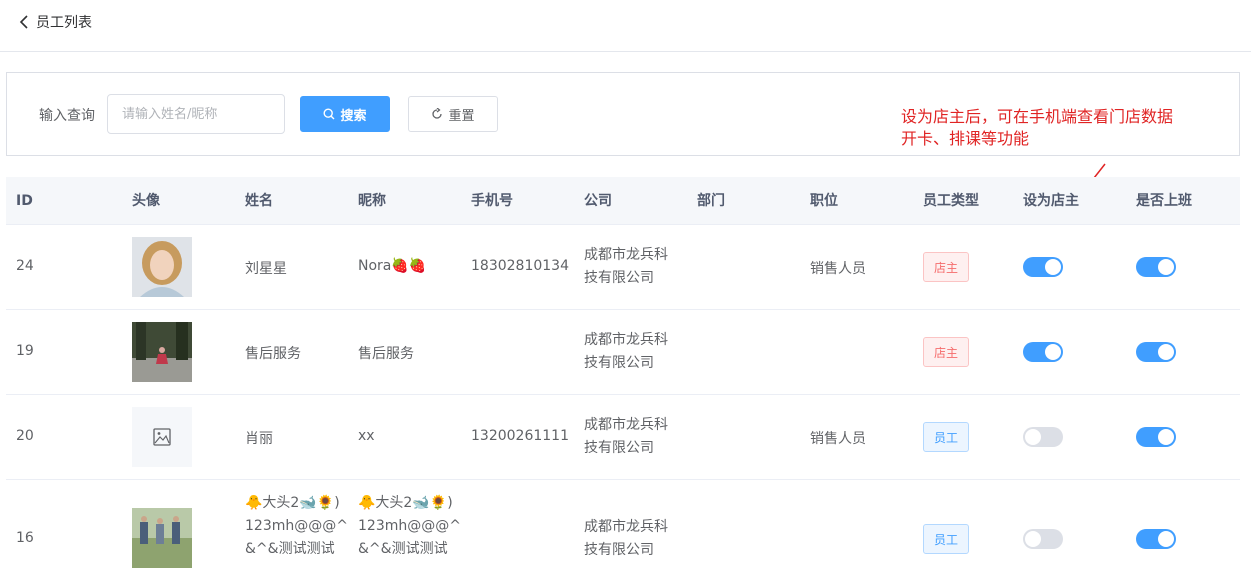  Describe the element at coordinates (965, 138) in the screenshot. I see `annotation-line-2: 开卡、排课等功能` at that location.